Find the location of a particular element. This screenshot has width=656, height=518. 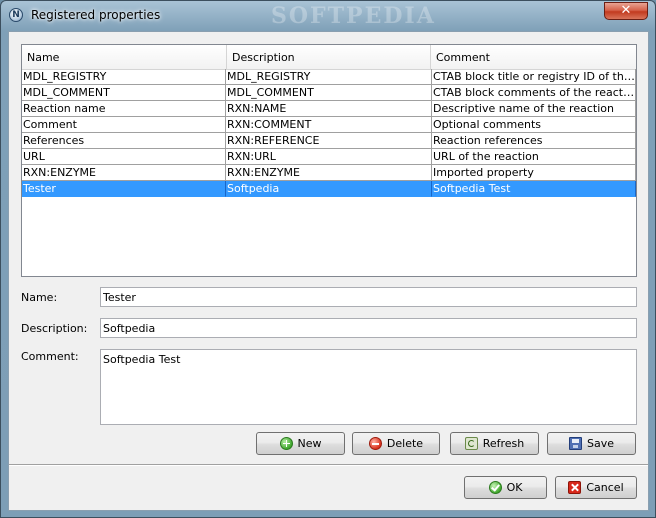

title-bar: N Registered properties SOFTPEDIA ✕ is located at coordinates (328, 16).